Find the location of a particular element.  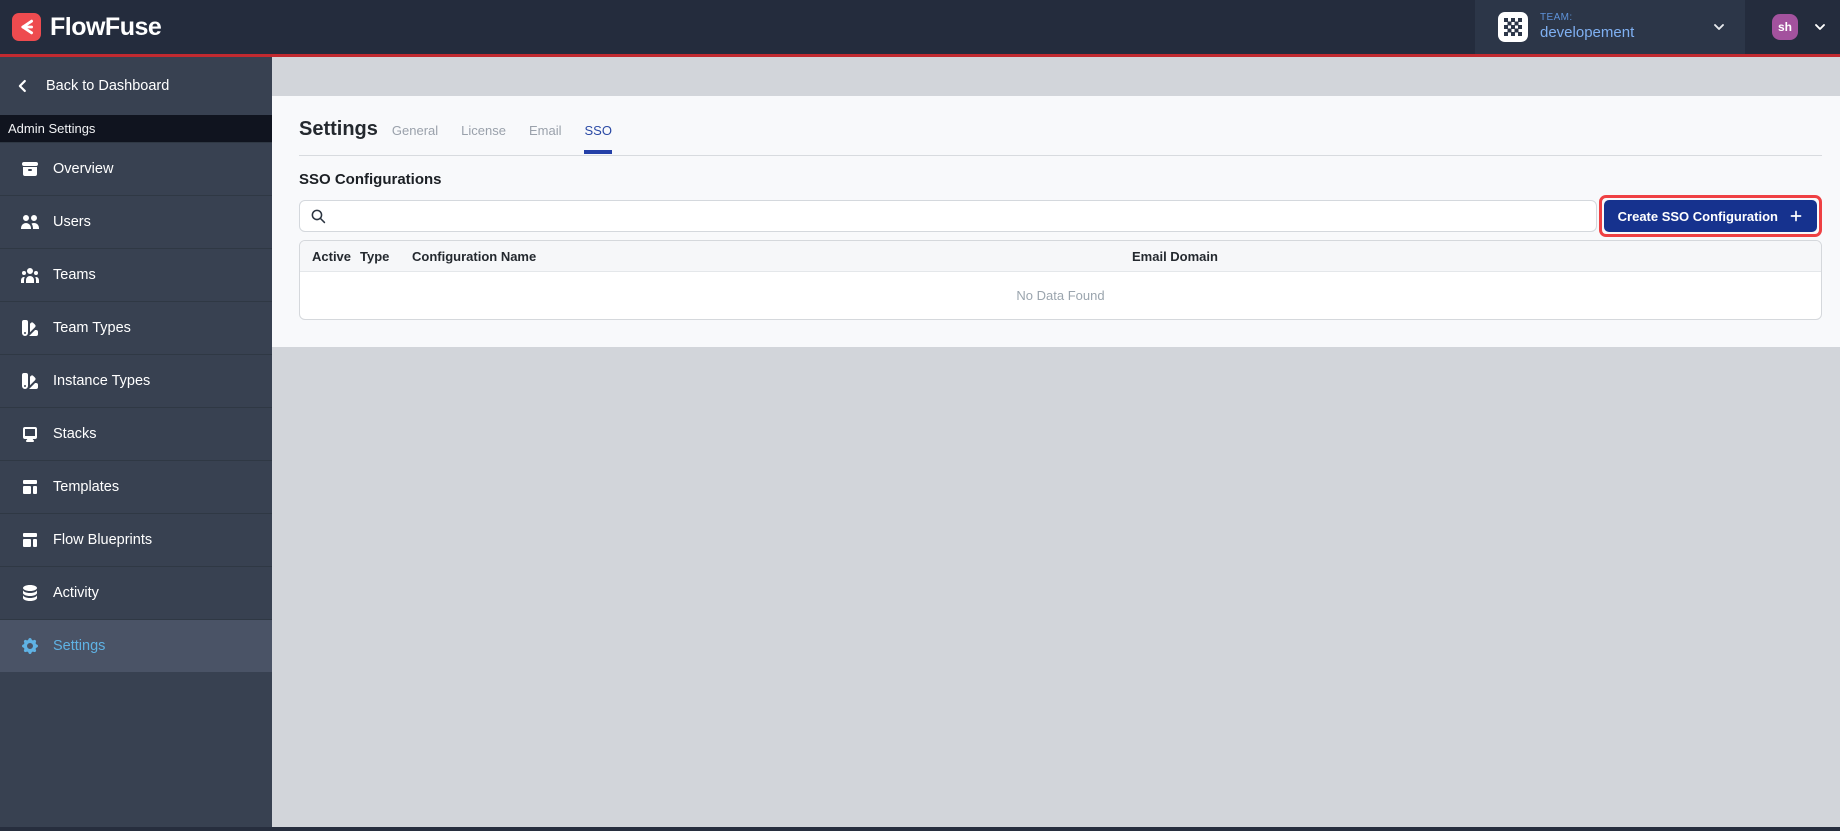

team-selector: TEAM: developement is located at coordinates (1610, 27).